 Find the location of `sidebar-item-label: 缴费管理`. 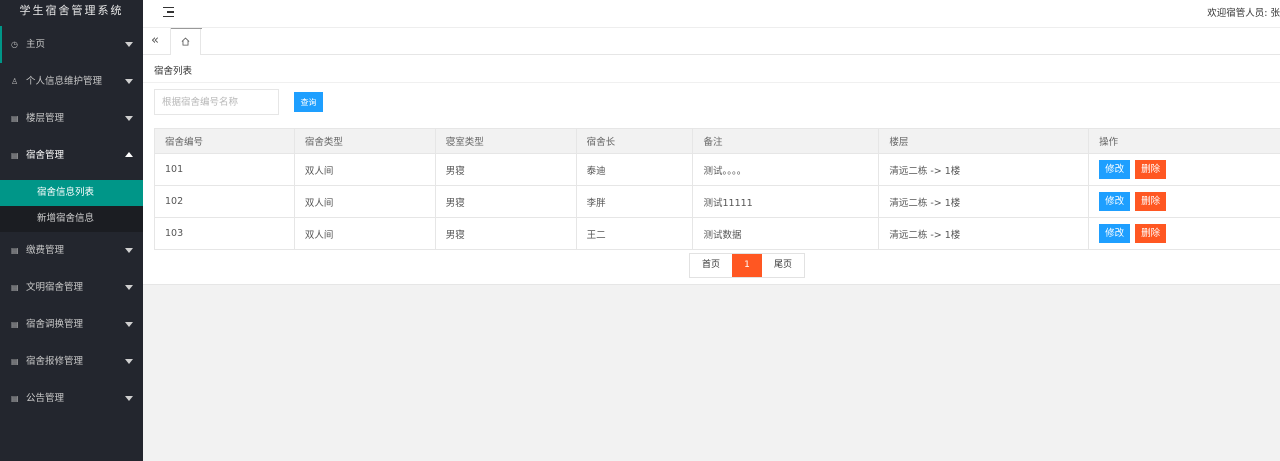

sidebar-item-label: 缴费管理 is located at coordinates (45, 250).